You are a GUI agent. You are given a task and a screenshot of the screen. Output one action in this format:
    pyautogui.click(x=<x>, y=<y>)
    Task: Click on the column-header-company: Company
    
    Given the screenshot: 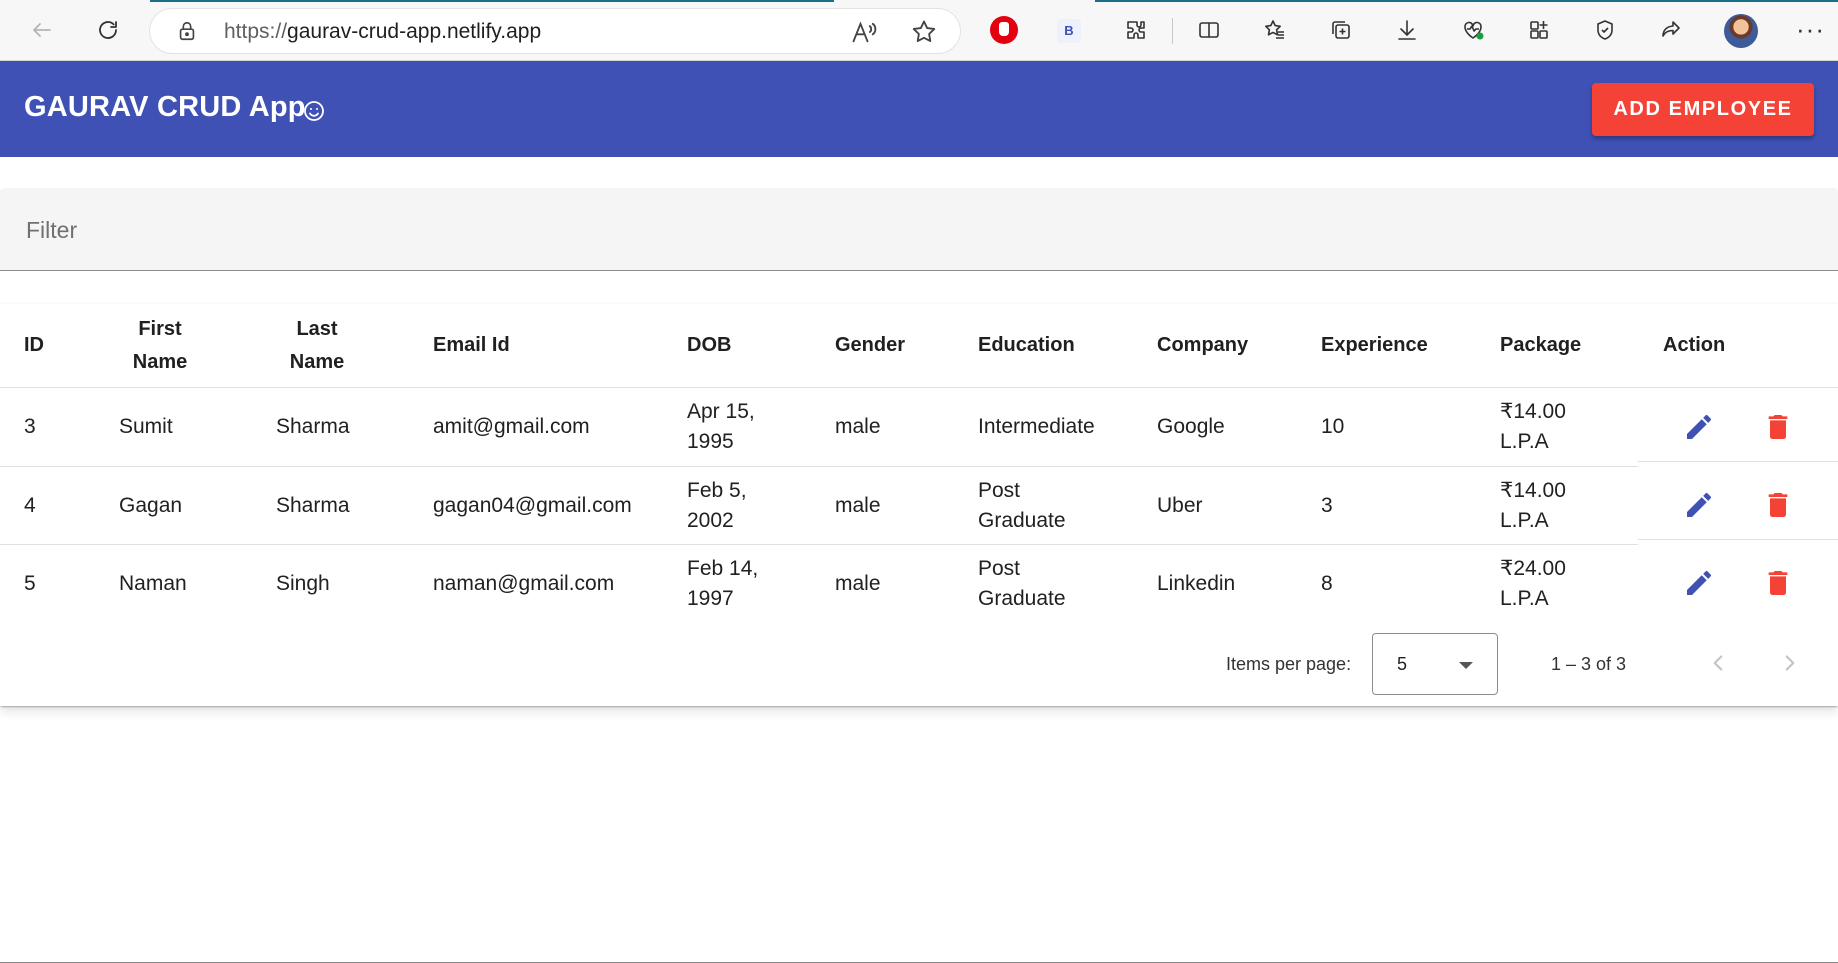 What is the action you would take?
    pyautogui.click(x=1217, y=345)
    